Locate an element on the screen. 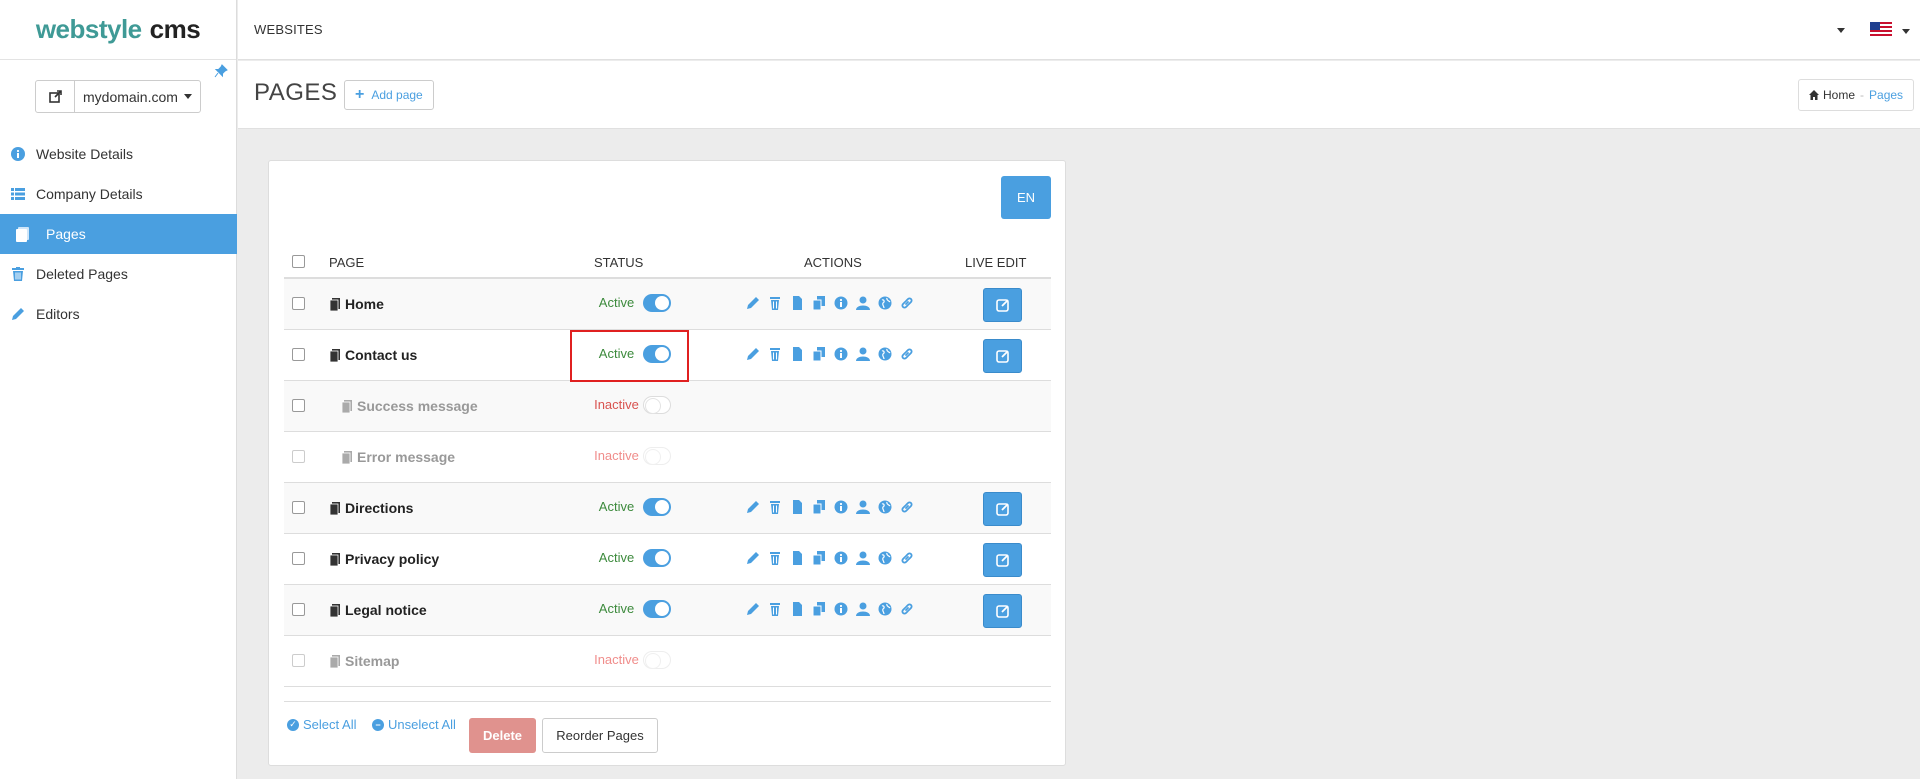 The width and height of the screenshot is (1920, 779). sidebar-item-company-details: Company Details is located at coordinates (118, 194).